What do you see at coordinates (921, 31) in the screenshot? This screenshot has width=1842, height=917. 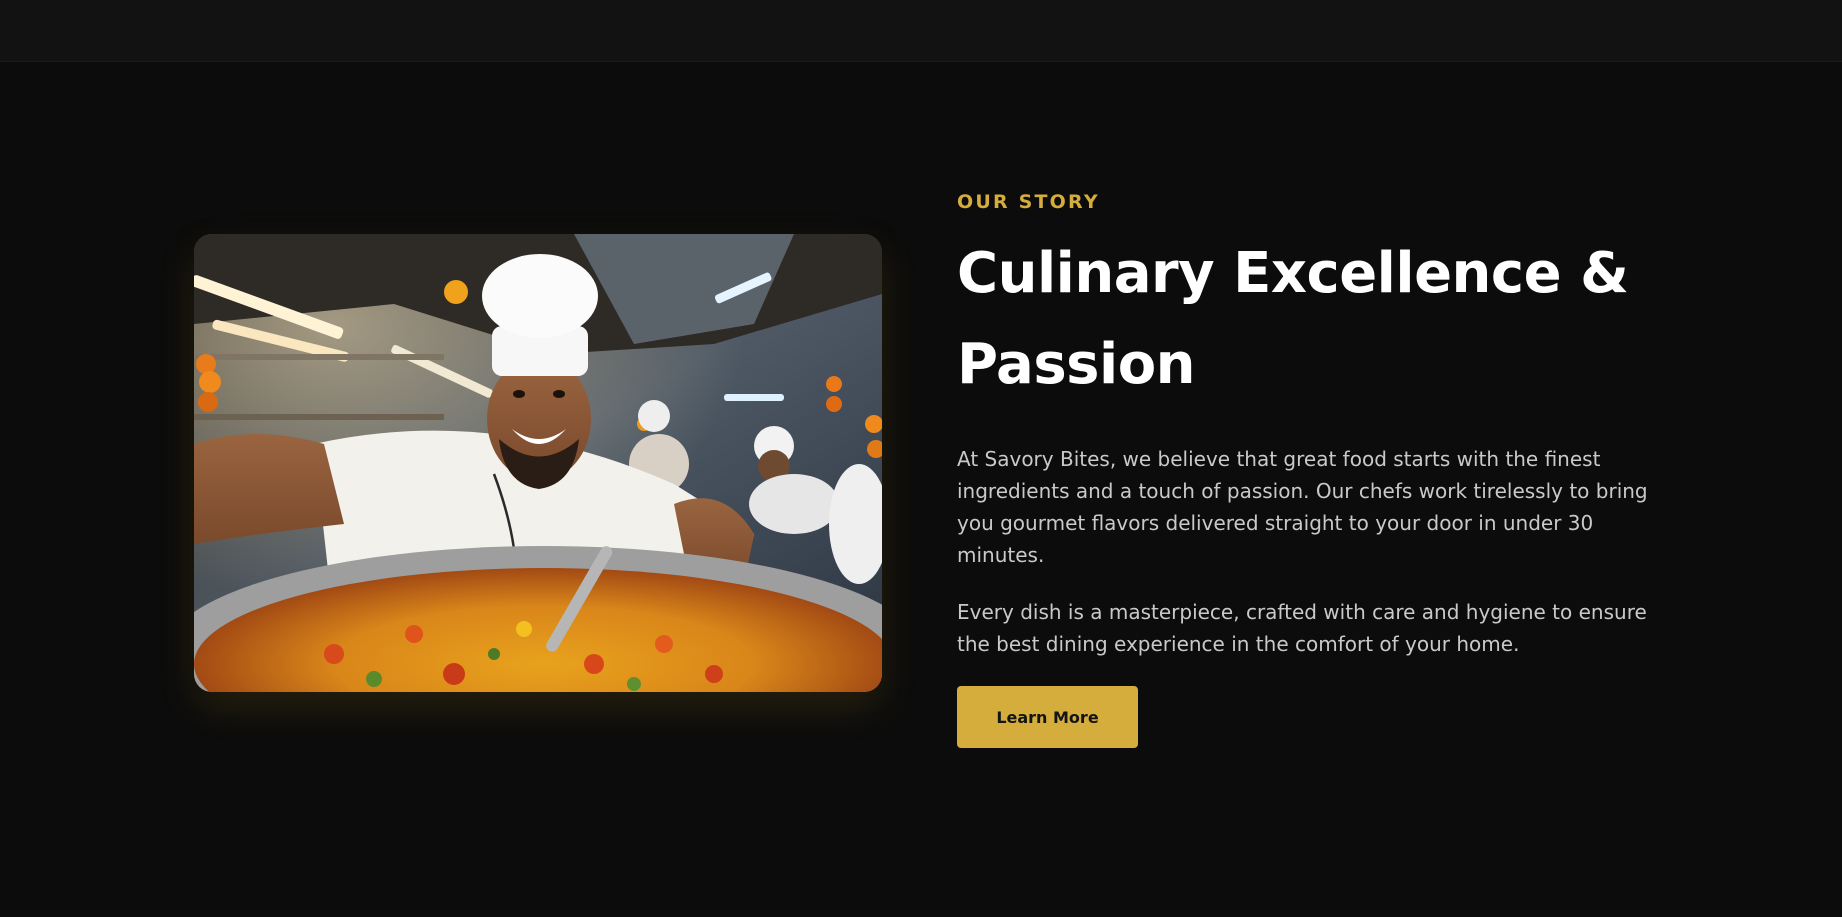 I see `top-navigation-bar` at bounding box center [921, 31].